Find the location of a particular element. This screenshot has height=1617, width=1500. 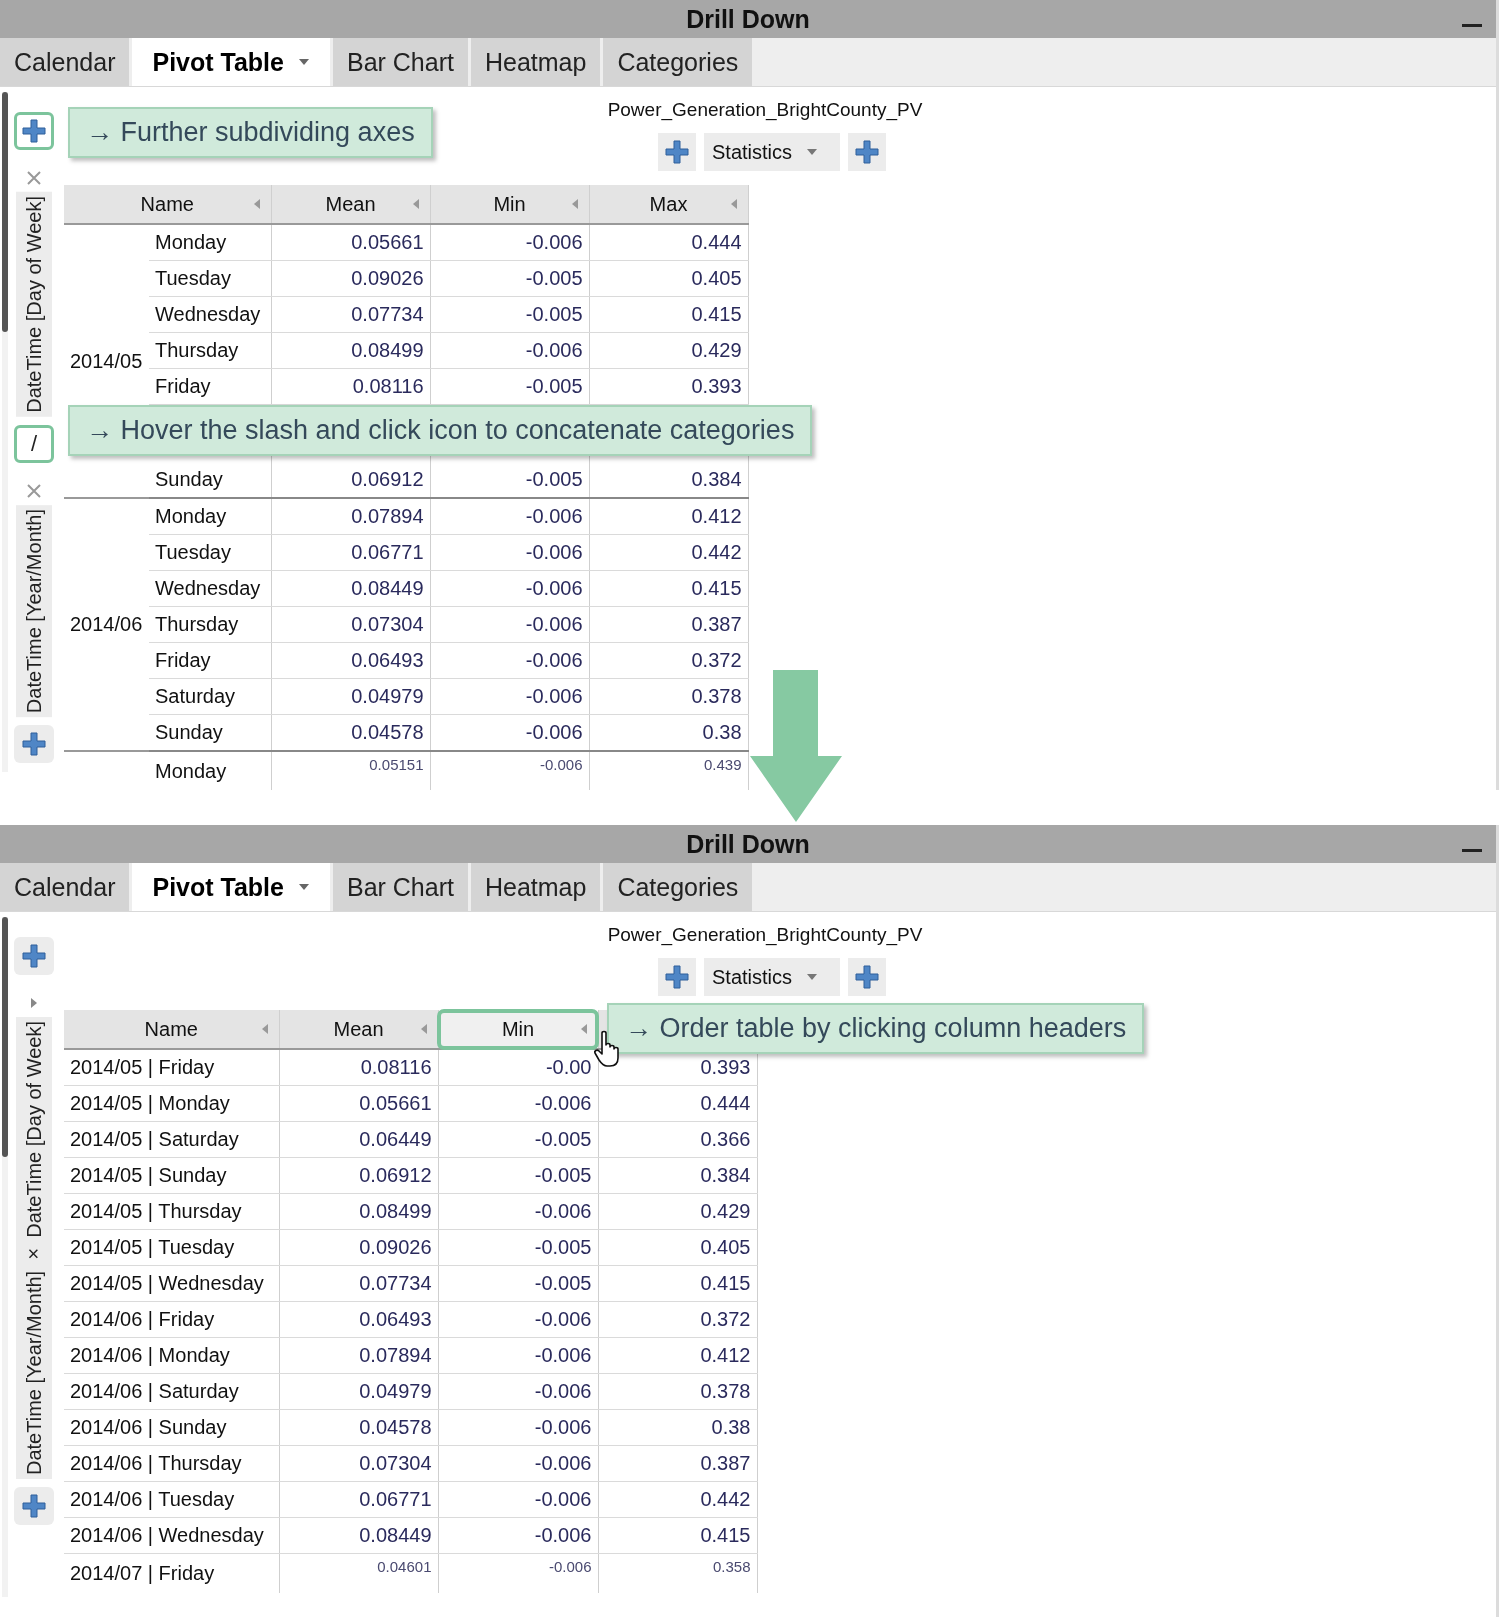

table-cell: 0.05661 is located at coordinates (350, 242).